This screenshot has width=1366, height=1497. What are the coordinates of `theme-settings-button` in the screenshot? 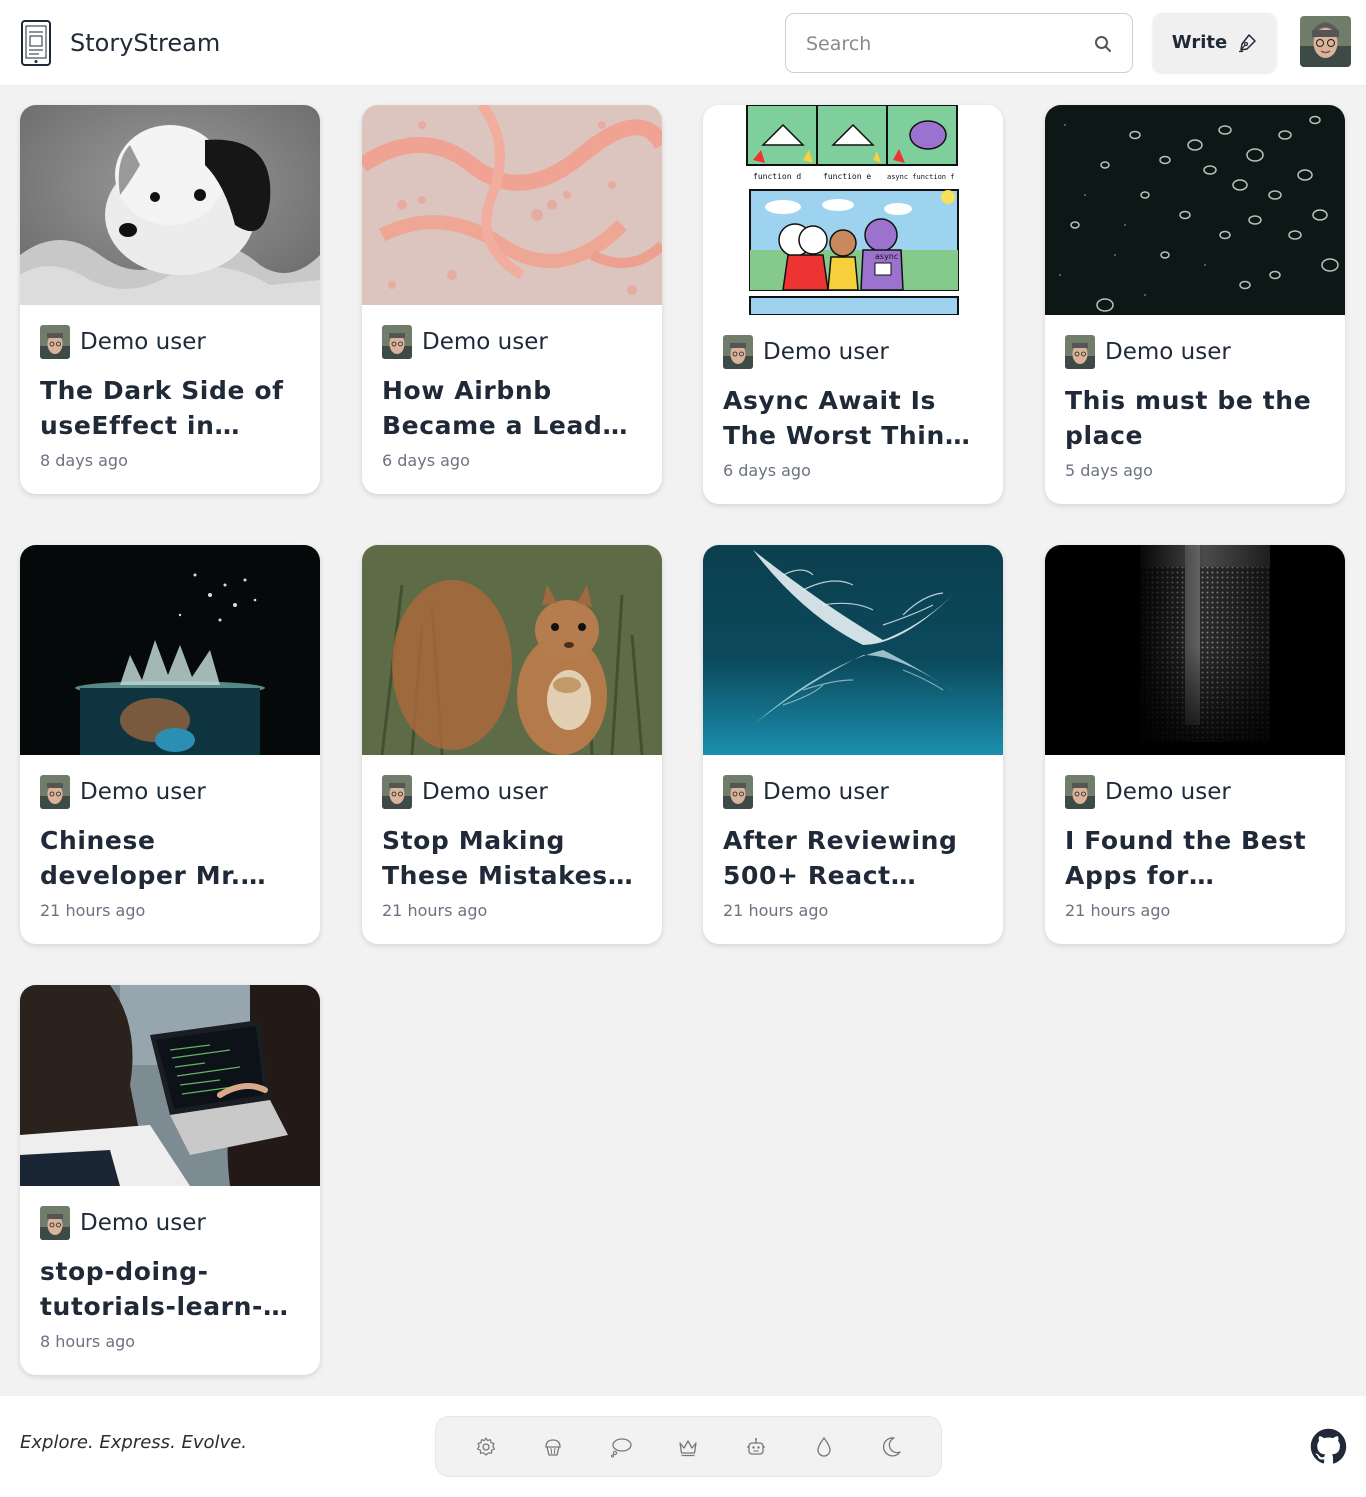 It's located at (486, 1447).